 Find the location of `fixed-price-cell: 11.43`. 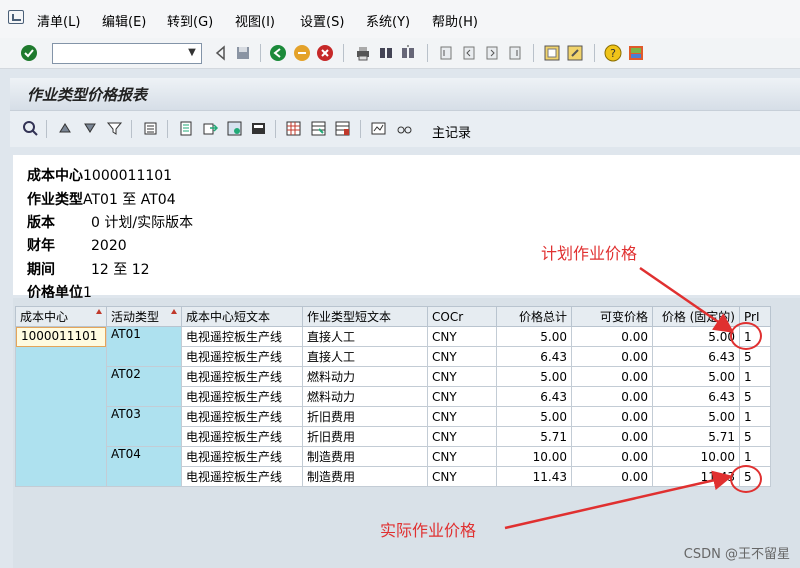

fixed-price-cell: 11.43 is located at coordinates (696, 476).